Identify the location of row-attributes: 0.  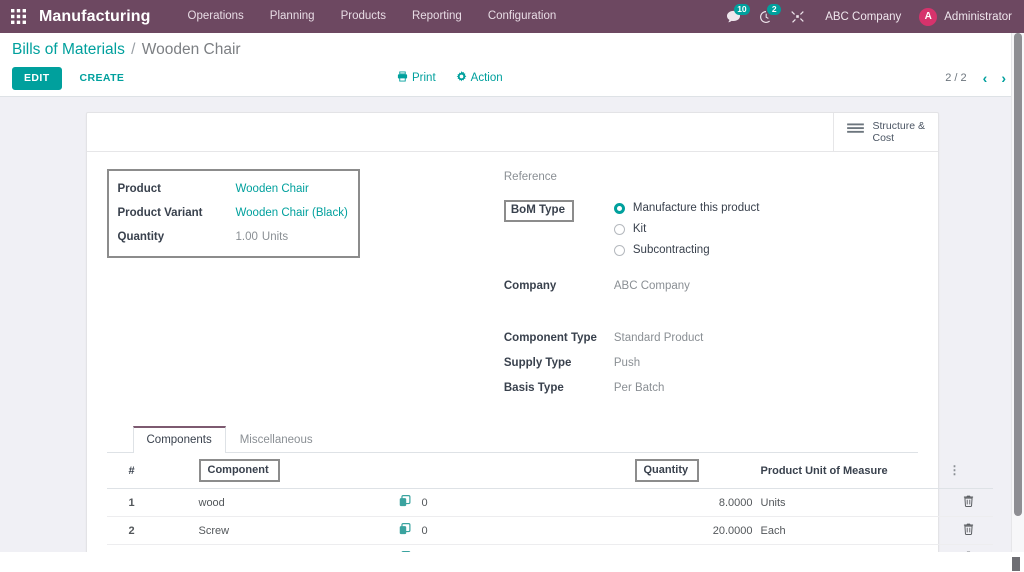
(511, 502).